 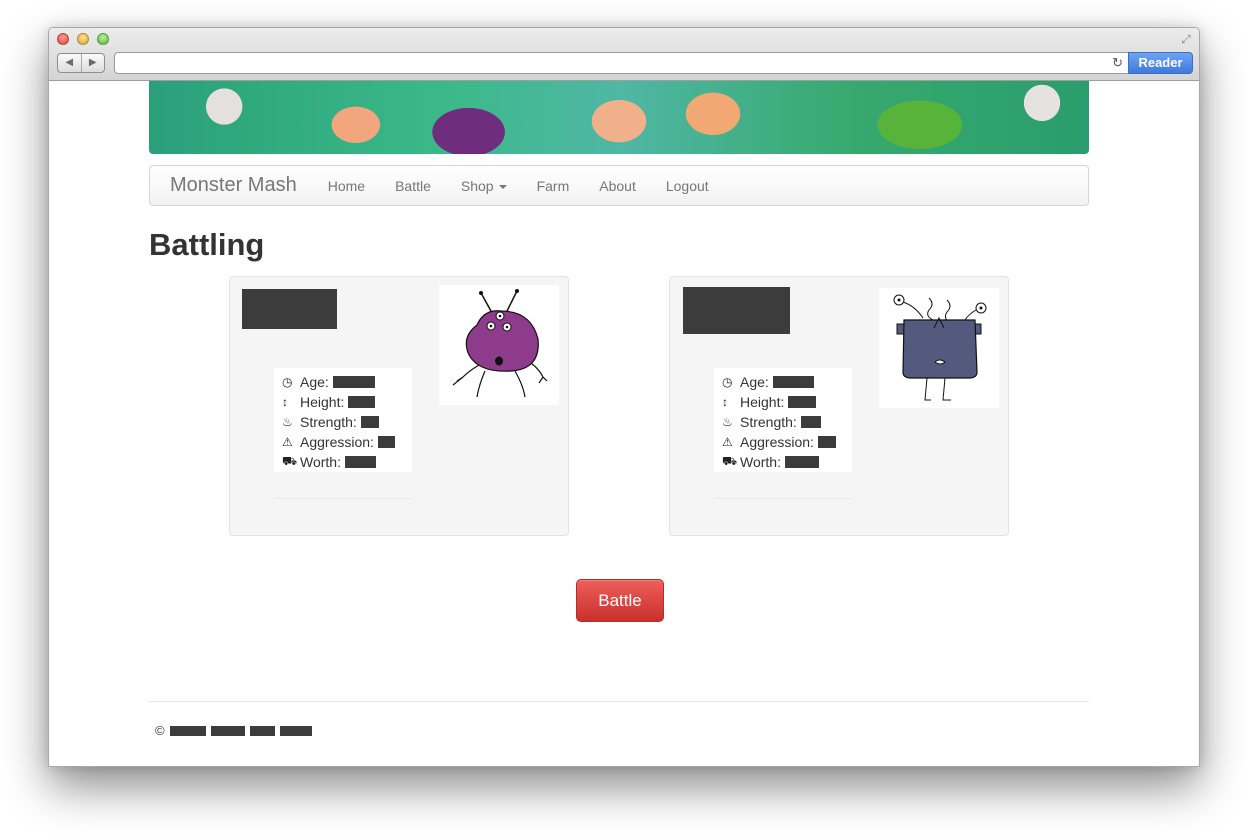 I want to click on reader-button: Reader, so click(x=1160, y=63).